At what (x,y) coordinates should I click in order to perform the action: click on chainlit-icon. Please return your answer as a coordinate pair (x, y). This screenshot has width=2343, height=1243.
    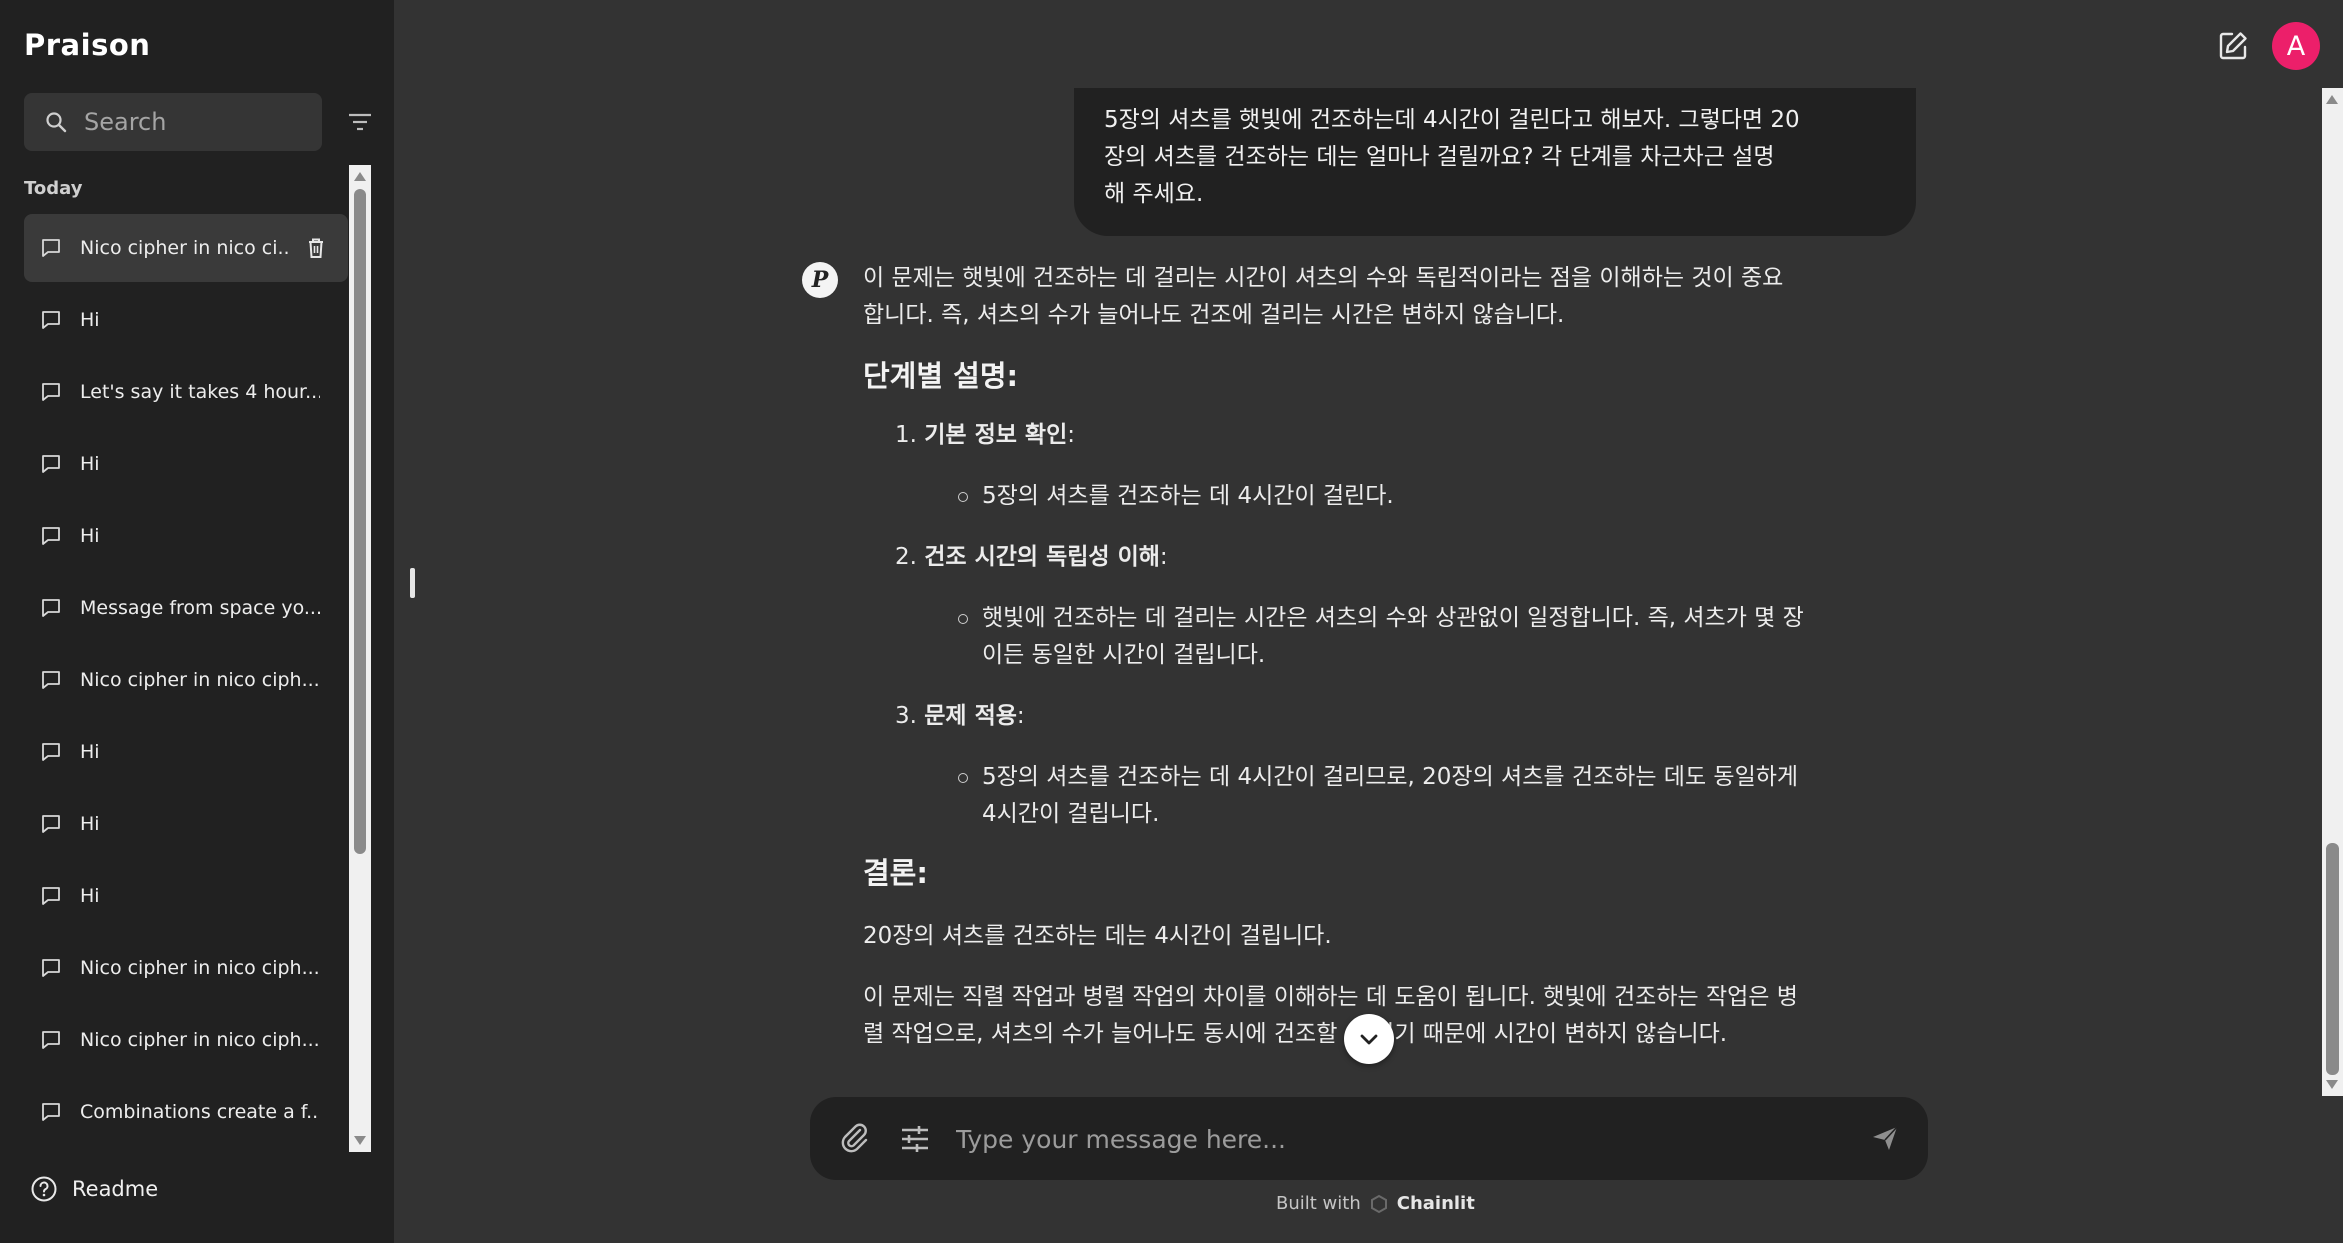
    Looking at the image, I should click on (1378, 1203).